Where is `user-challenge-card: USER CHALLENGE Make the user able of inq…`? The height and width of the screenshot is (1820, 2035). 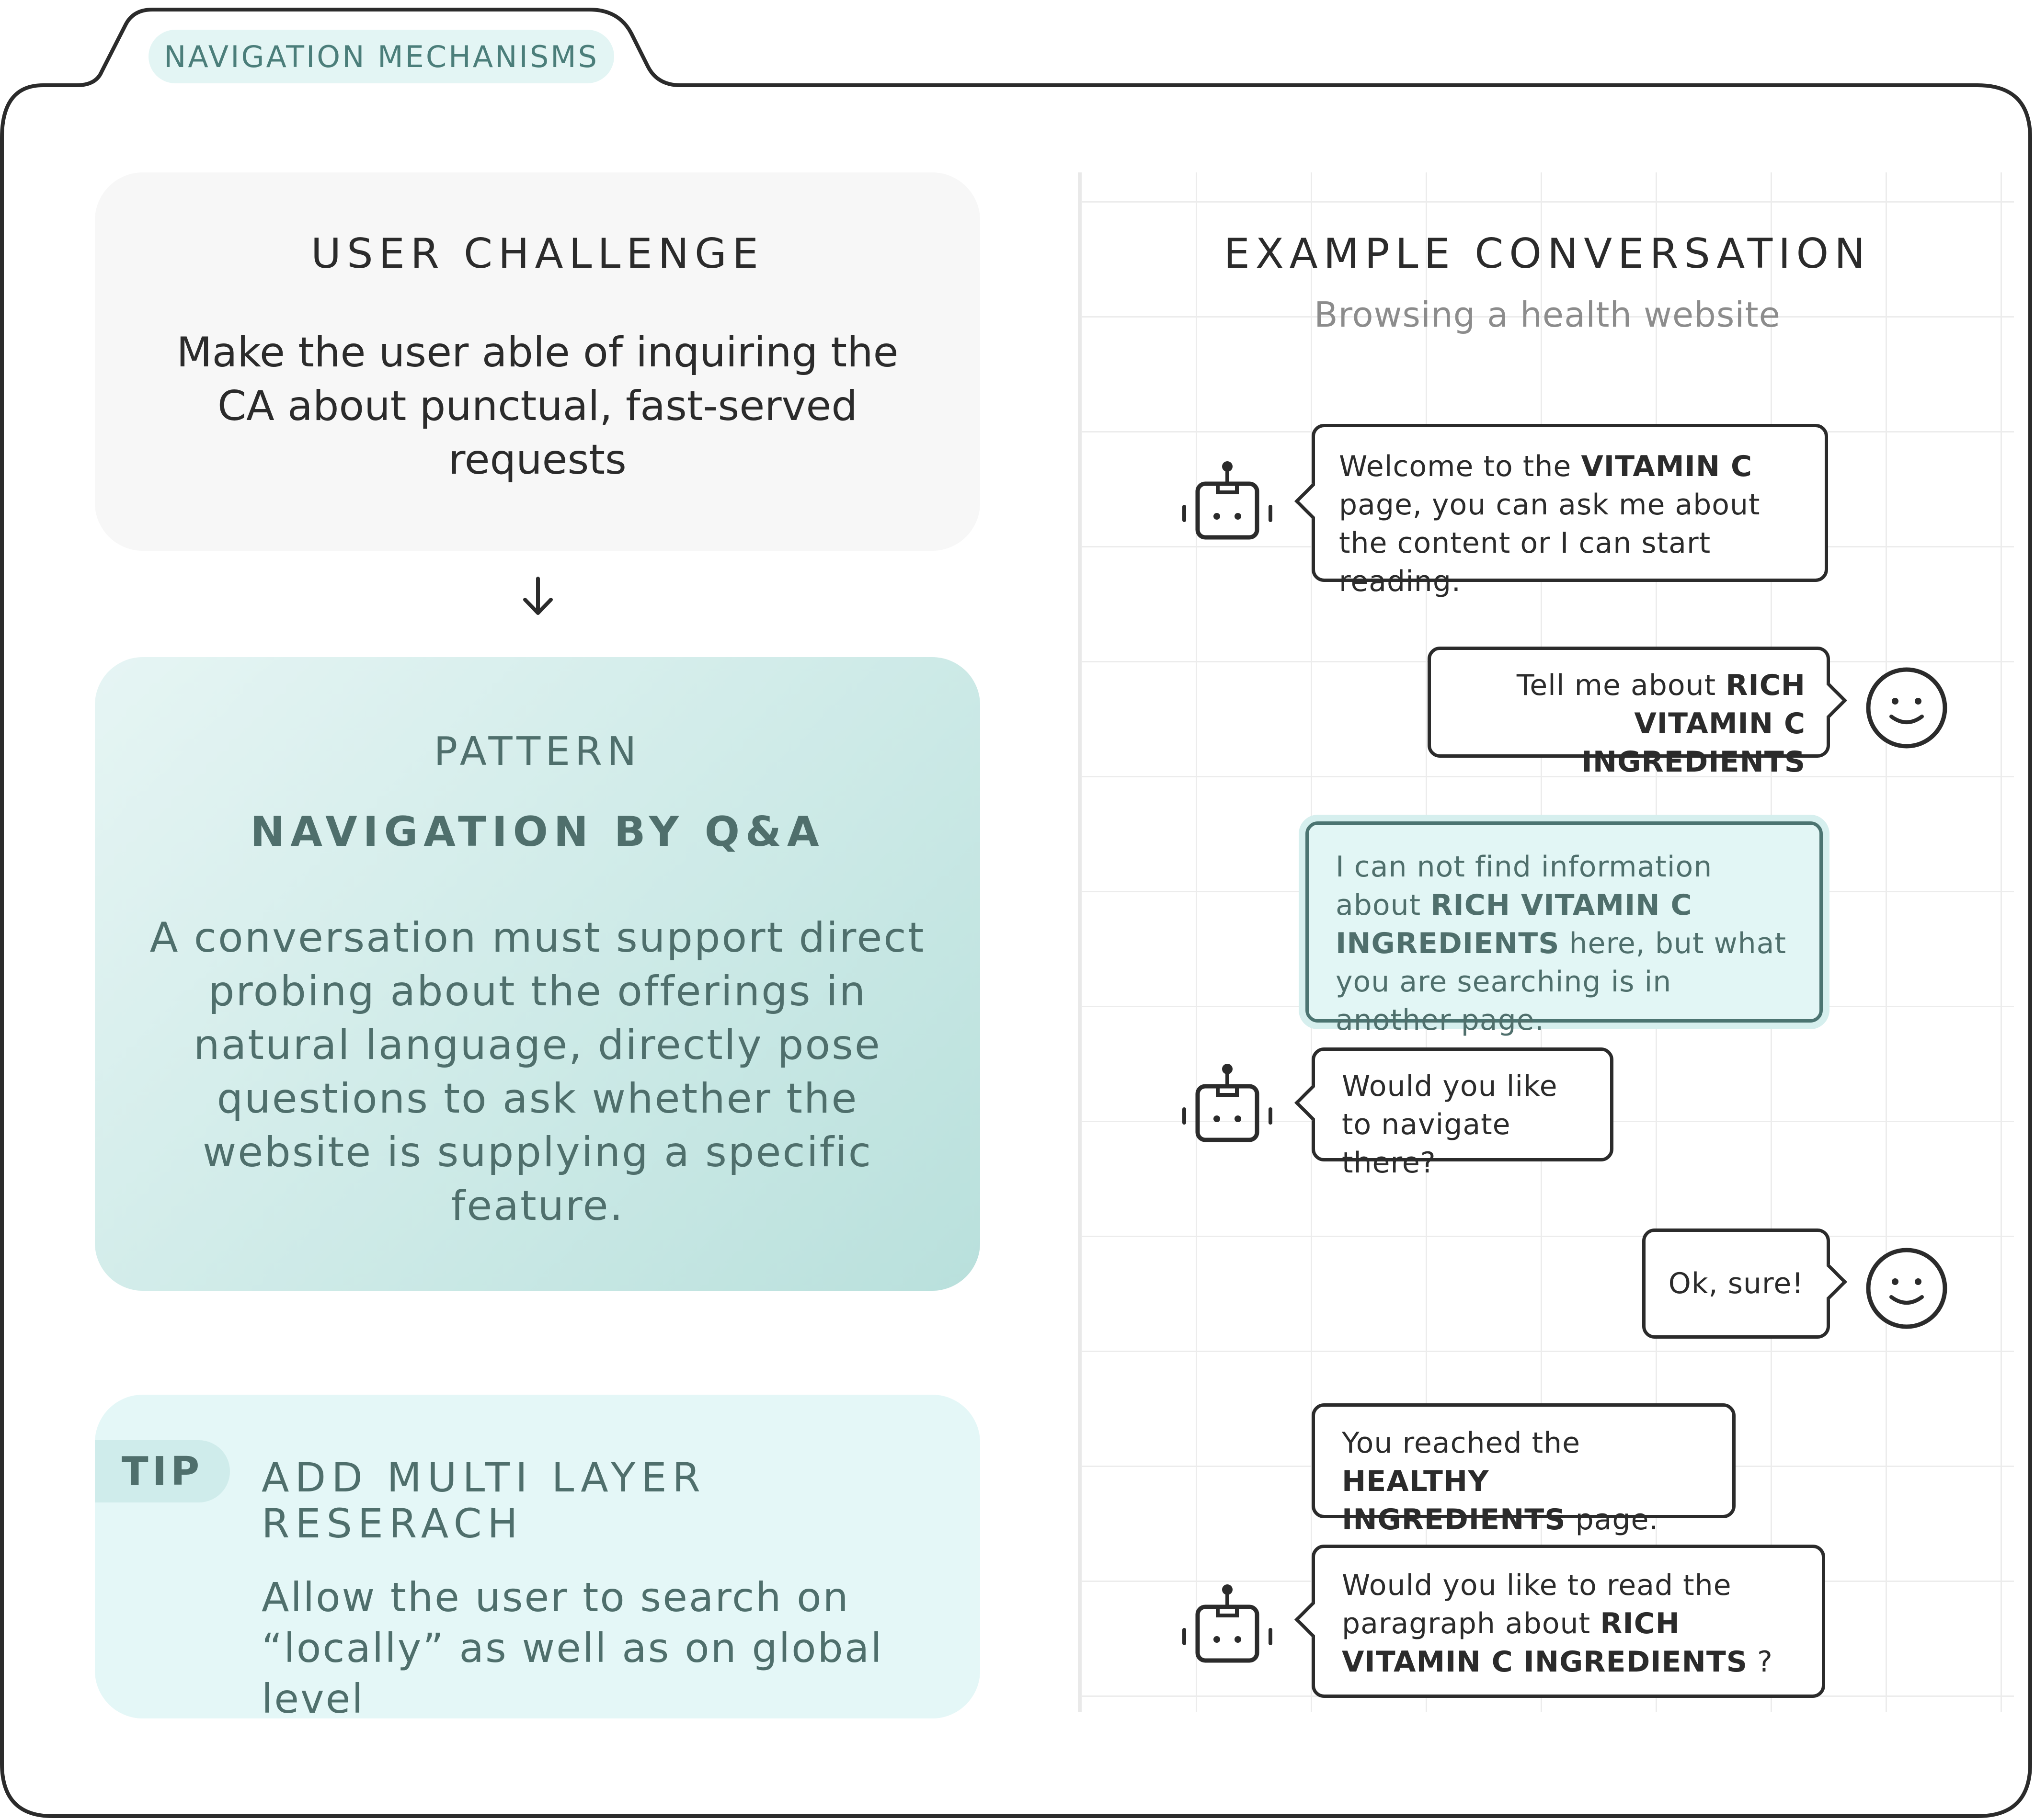
user-challenge-card: USER CHALLENGE Make the user able of inq… is located at coordinates (537, 361).